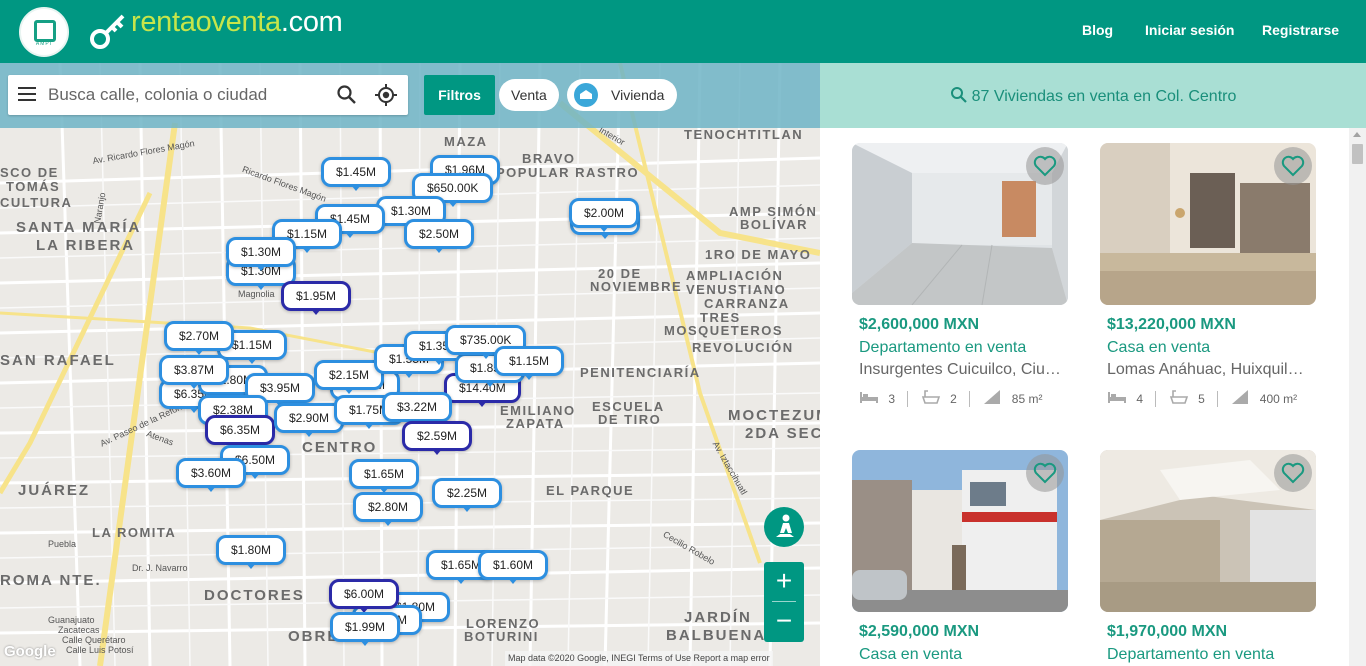 The image size is (1366, 666). What do you see at coordinates (513, 567) in the screenshot?
I see `price-marker: $1.60M` at bounding box center [513, 567].